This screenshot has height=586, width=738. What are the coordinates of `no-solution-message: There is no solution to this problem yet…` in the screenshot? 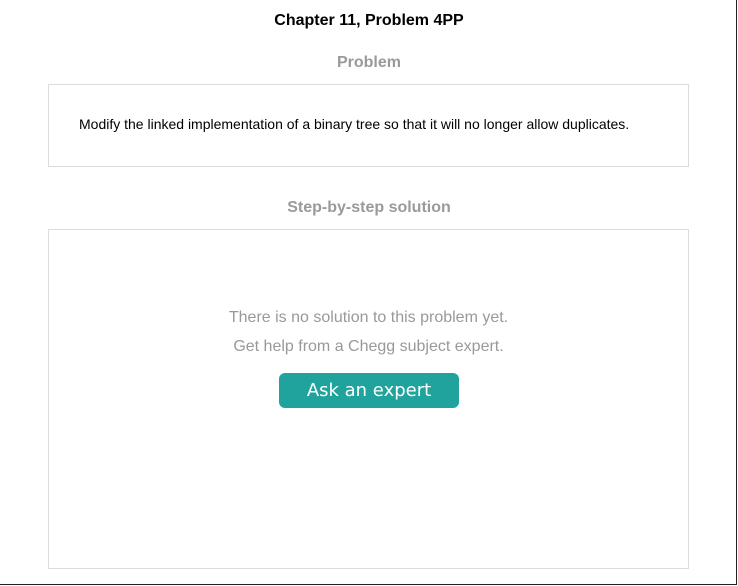 It's located at (368, 317).